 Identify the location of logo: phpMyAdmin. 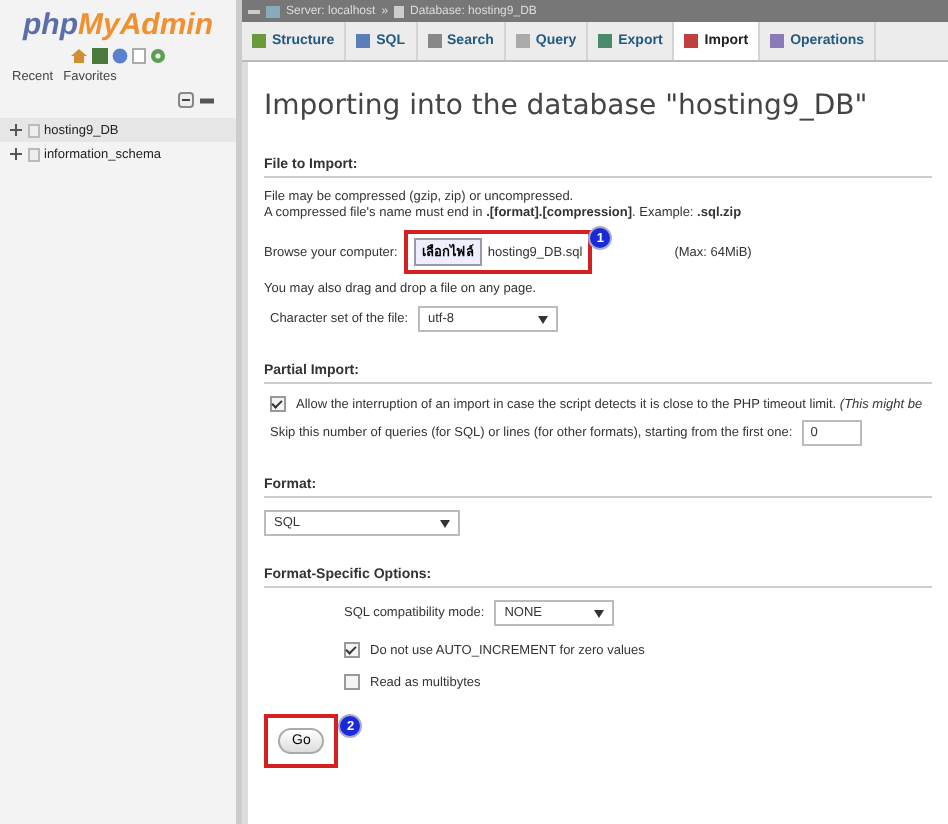
(118, 25).